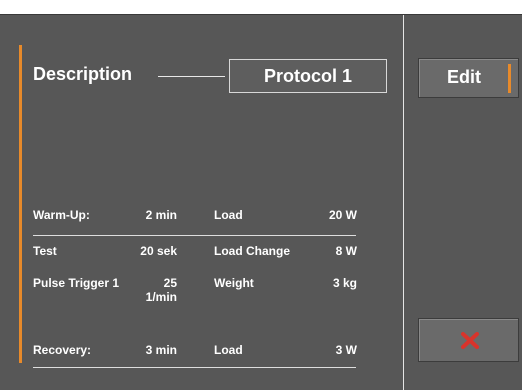  I want to click on protocol-name-field: Protocol 1, so click(308, 76).